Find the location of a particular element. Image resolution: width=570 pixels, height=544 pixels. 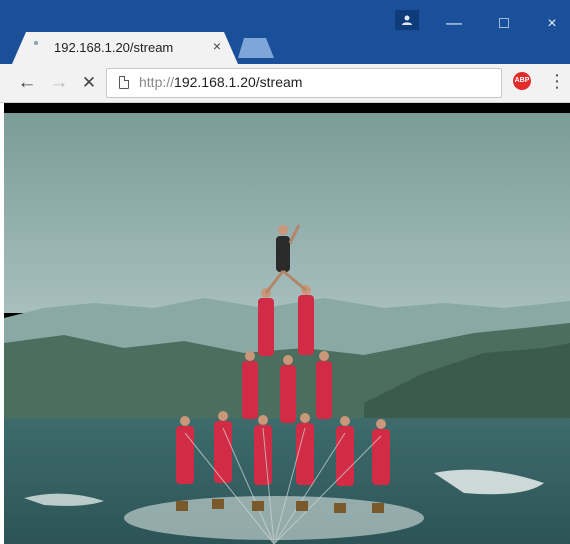

stop-button: ✕ is located at coordinates (89, 83).